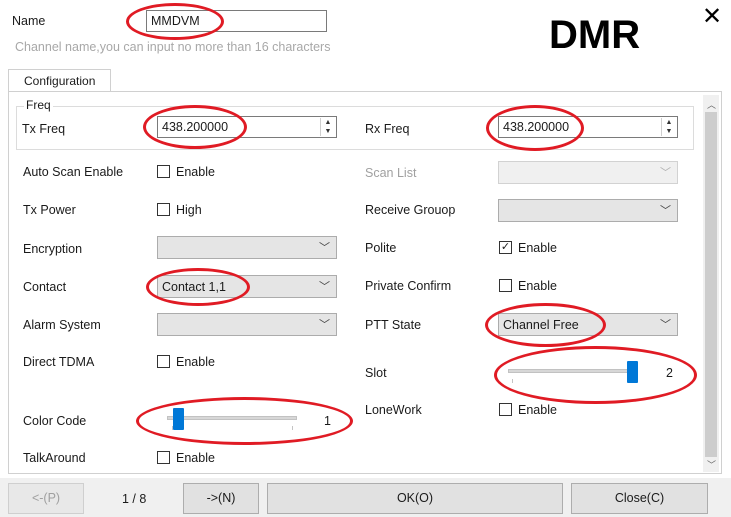  Describe the element at coordinates (712, 16) in the screenshot. I see `close-icon: ✕` at that location.